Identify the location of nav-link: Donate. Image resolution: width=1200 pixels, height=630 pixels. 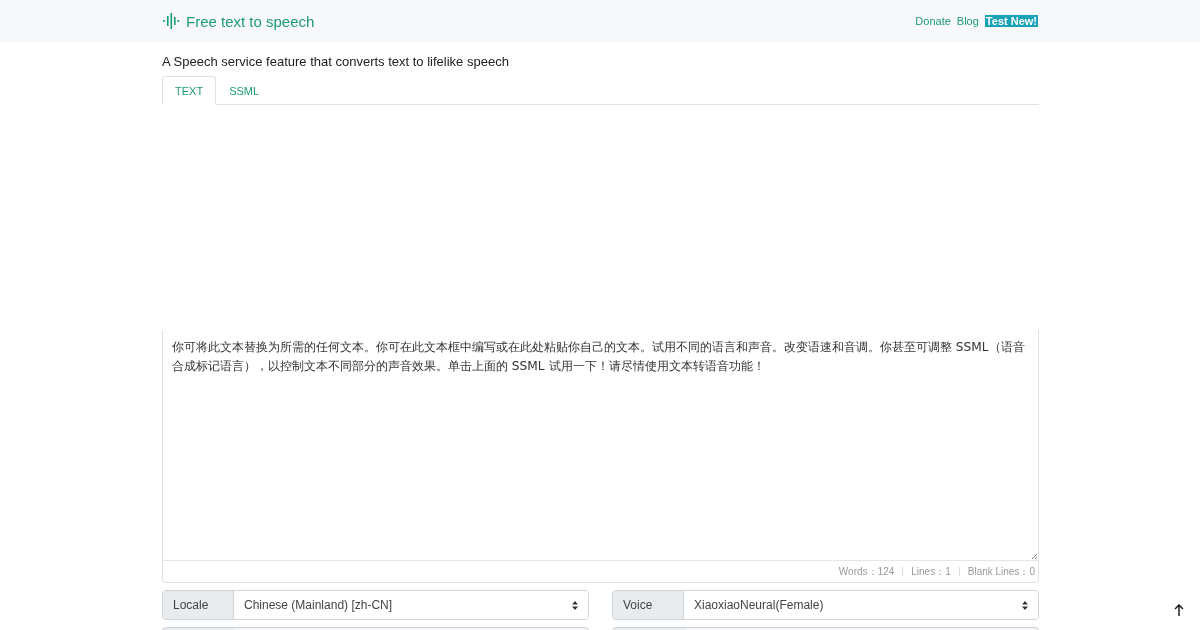
(933, 21).